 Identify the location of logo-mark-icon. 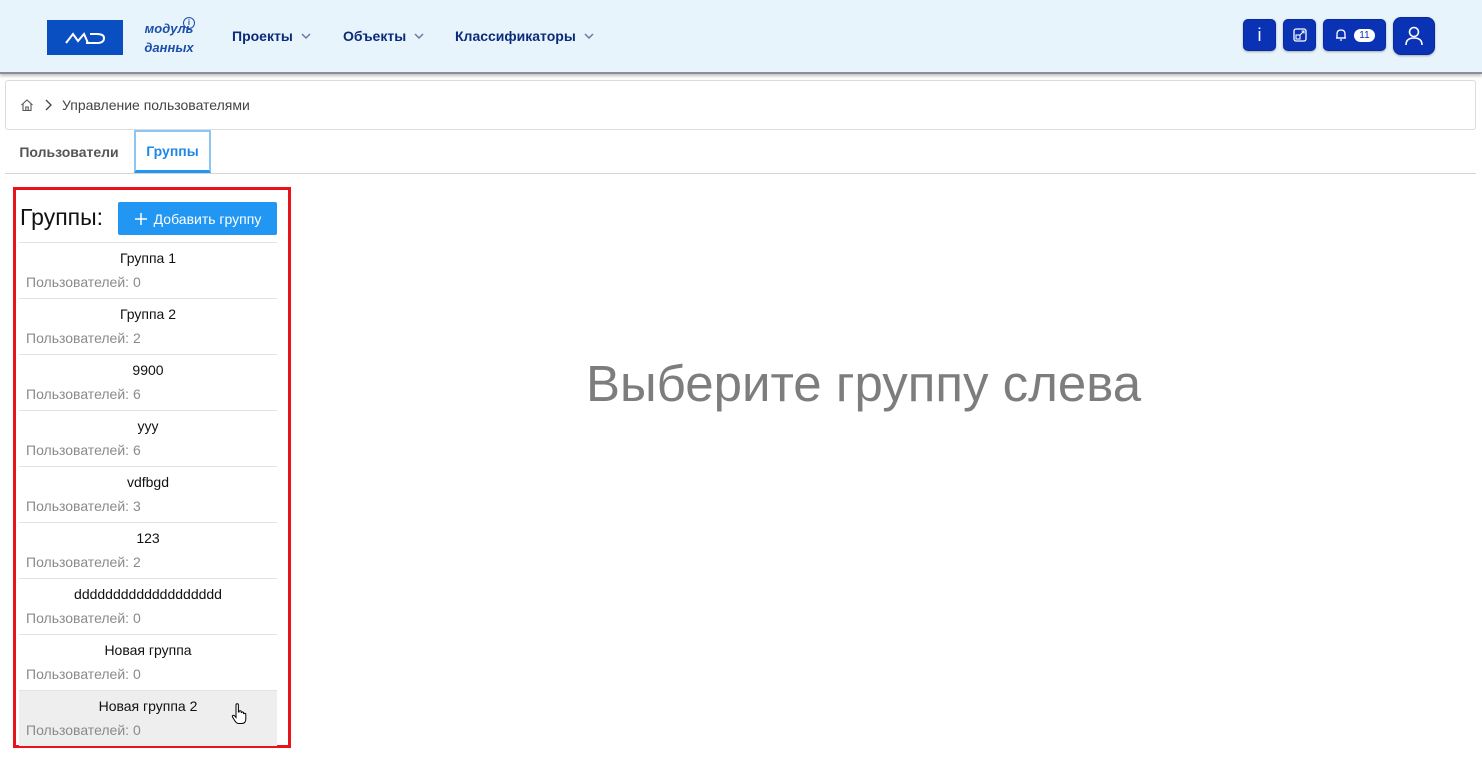
(85, 37).